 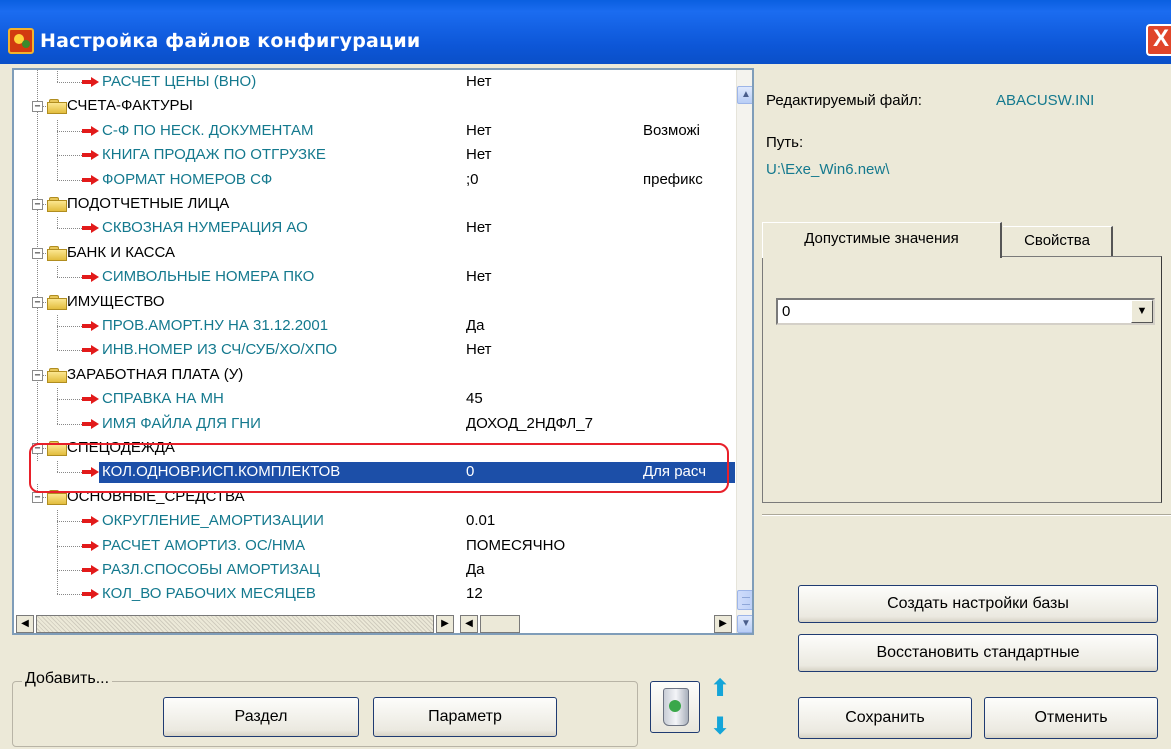 What do you see at coordinates (179, 81) in the screenshot?
I see `param-label: РАСЧЕТ ЦЕНЫ (ВНО)` at bounding box center [179, 81].